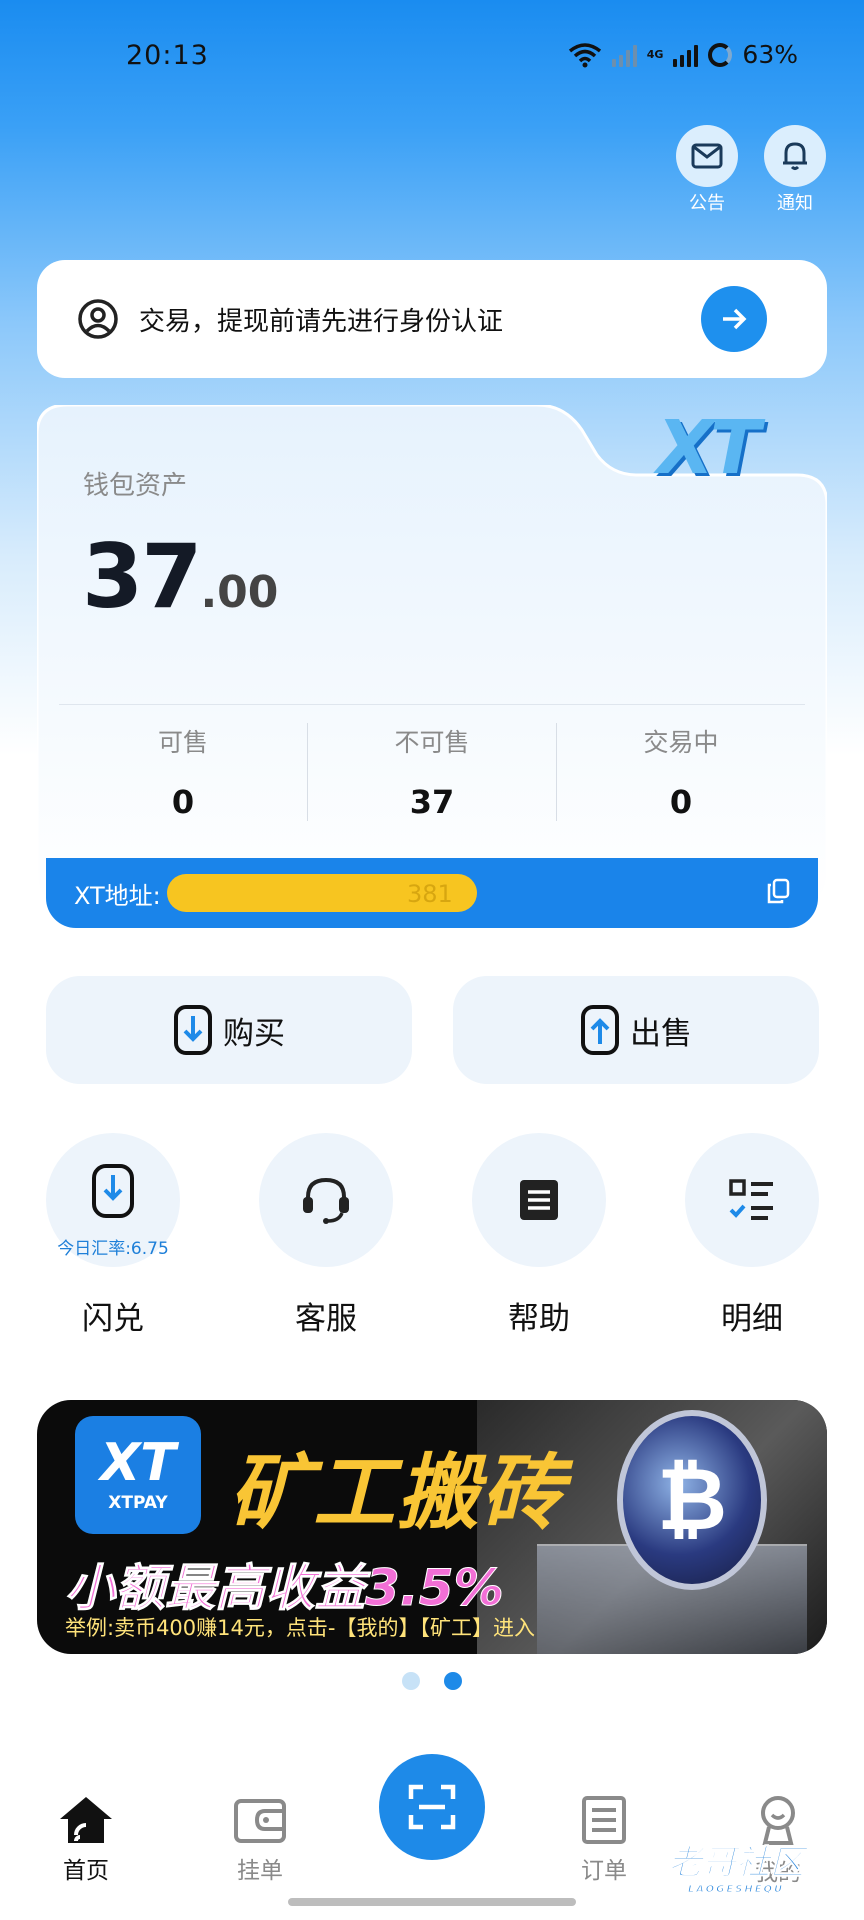 The height and width of the screenshot is (1920, 864). What do you see at coordinates (584, 54) in the screenshot?
I see `wifi-icon` at bounding box center [584, 54].